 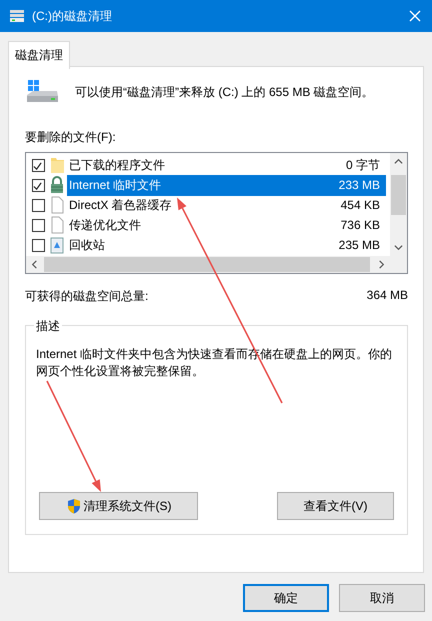 What do you see at coordinates (398, 247) in the screenshot?
I see `scroll-down-icon` at bounding box center [398, 247].